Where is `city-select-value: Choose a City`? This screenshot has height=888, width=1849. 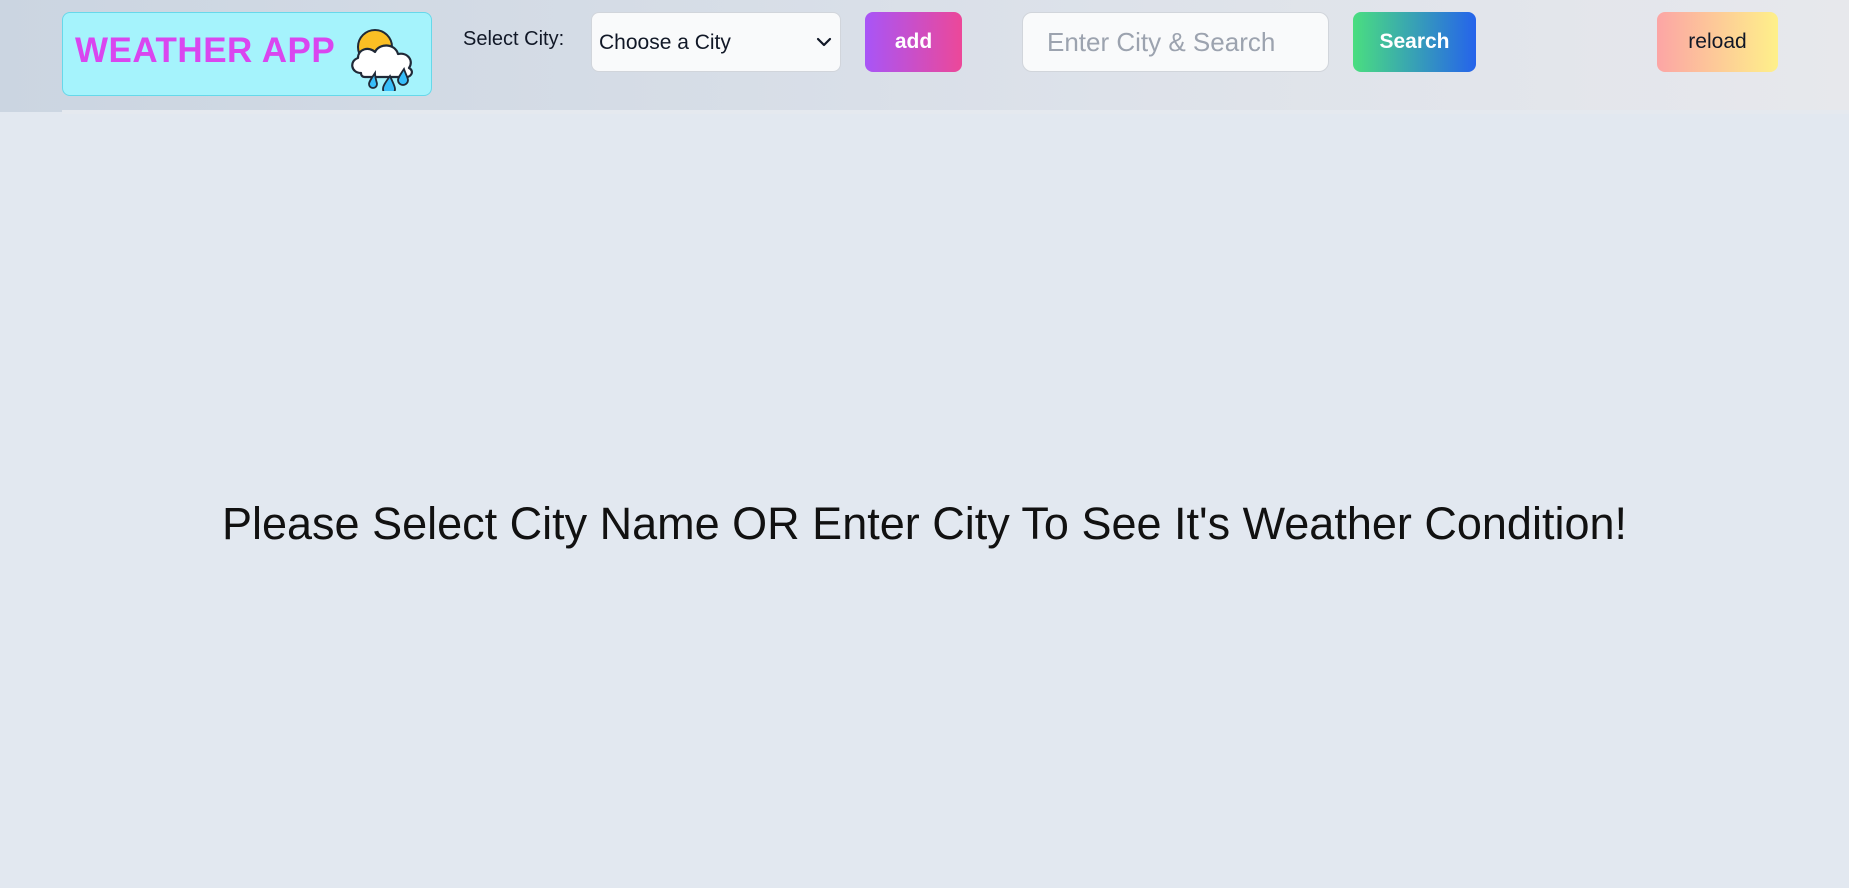 city-select-value: Choose a City is located at coordinates (665, 42).